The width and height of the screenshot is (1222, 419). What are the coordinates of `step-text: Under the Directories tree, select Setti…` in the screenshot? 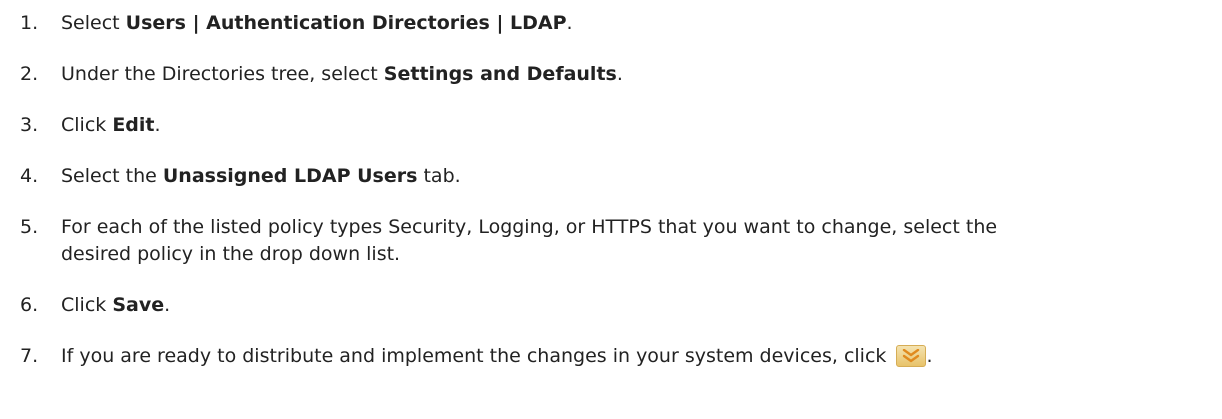 It's located at (641, 74).